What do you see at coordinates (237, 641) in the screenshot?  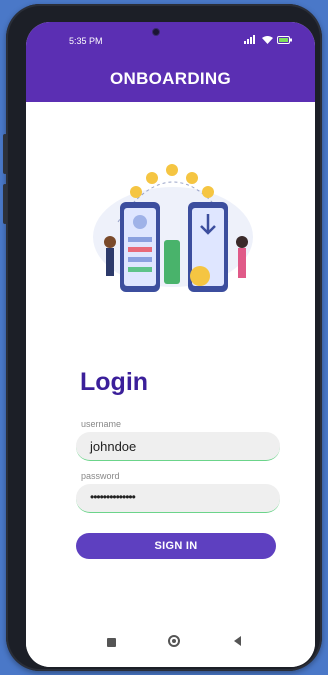 I see `back-icon` at bounding box center [237, 641].